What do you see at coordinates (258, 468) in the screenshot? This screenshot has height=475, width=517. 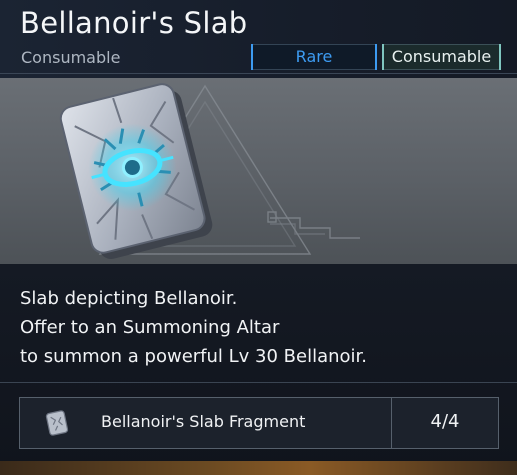 I see `background-strip` at bounding box center [258, 468].